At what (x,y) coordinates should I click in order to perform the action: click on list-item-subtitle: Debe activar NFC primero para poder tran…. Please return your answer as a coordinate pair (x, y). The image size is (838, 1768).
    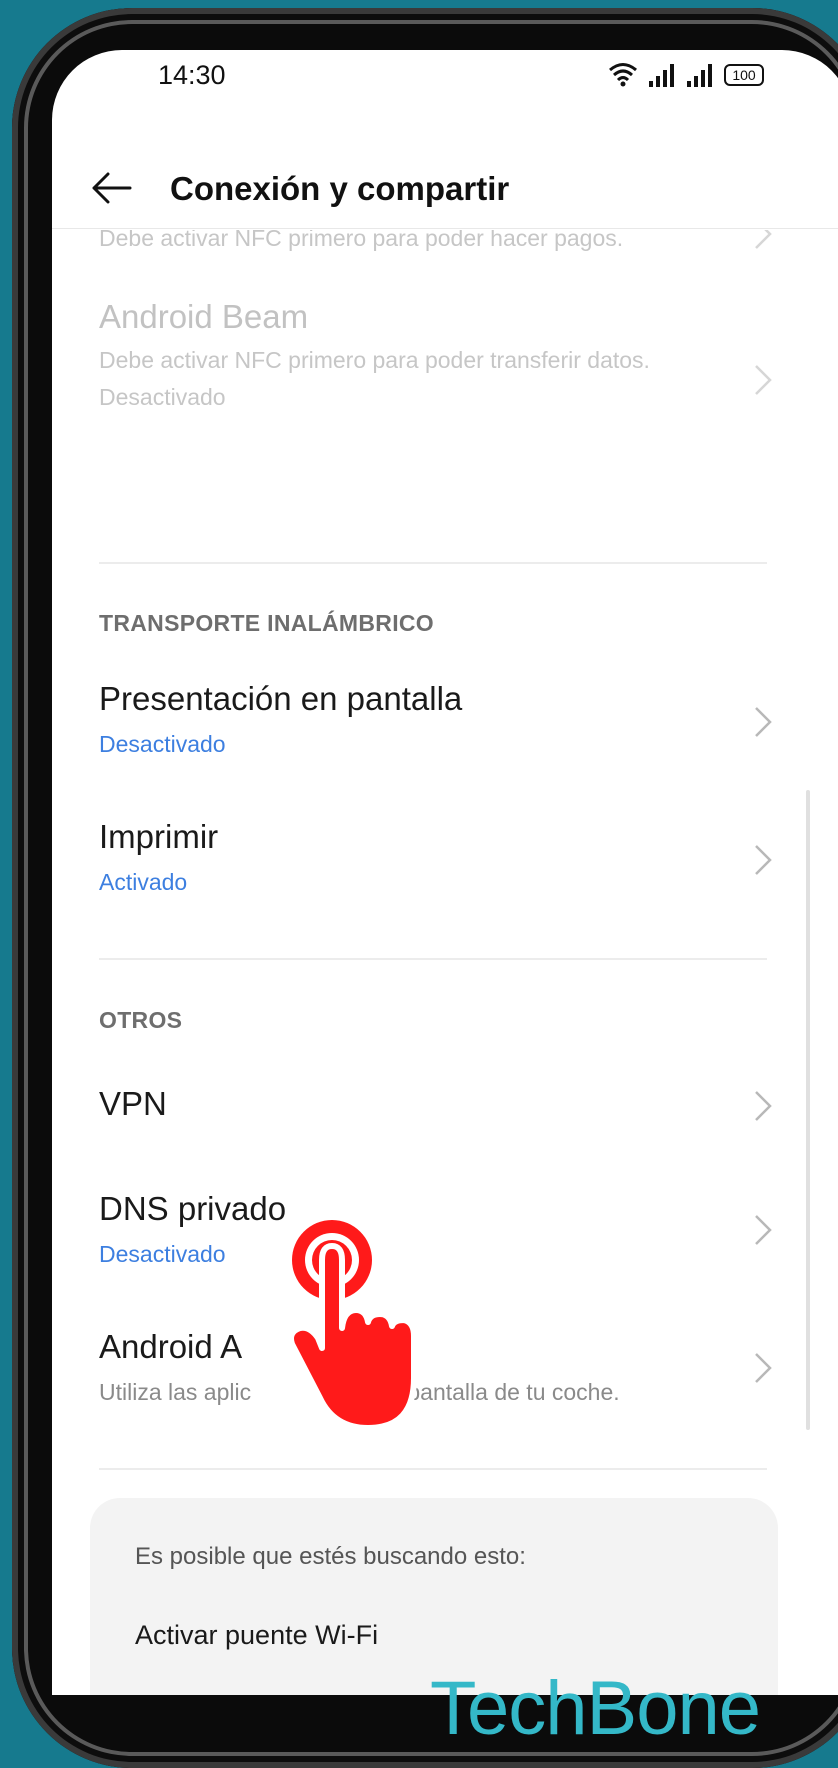
    Looking at the image, I should click on (374, 360).